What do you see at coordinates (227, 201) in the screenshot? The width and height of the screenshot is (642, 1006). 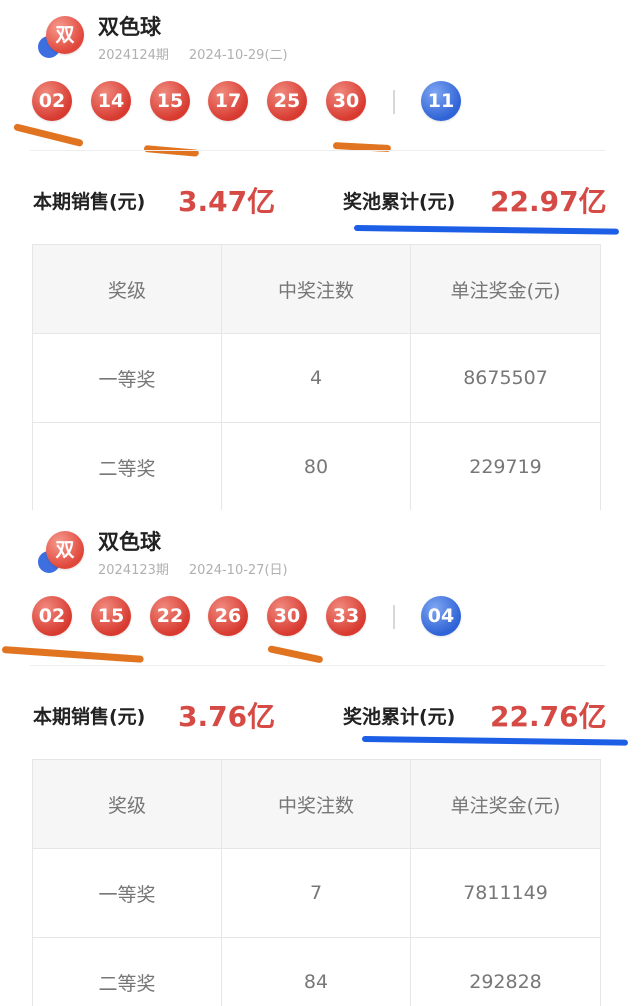 I see `sales-value: 3.47亿` at bounding box center [227, 201].